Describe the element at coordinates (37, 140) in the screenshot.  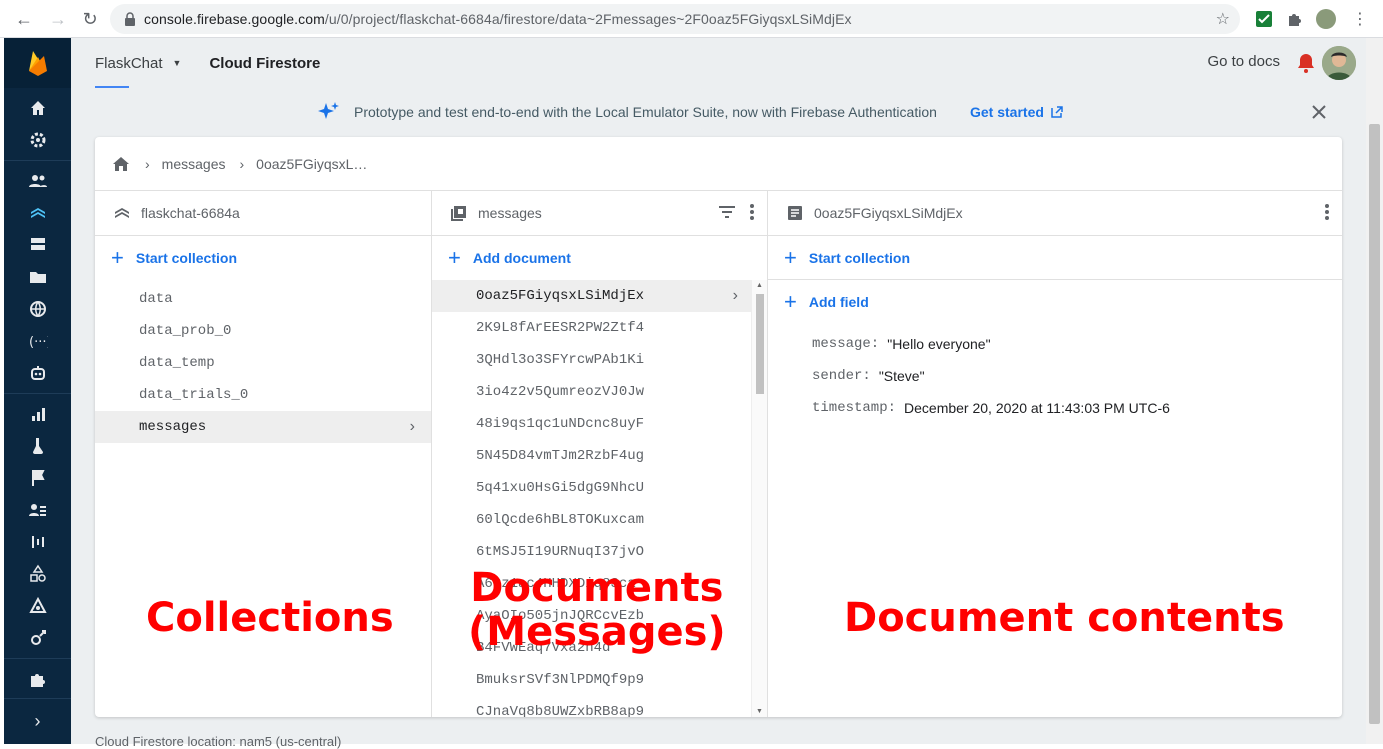
I see `settings-gear-icon` at that location.